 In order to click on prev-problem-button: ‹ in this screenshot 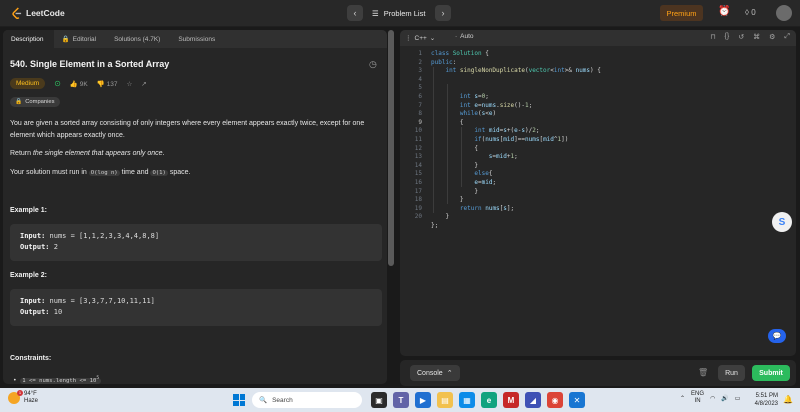, I will do `click(355, 13)`.